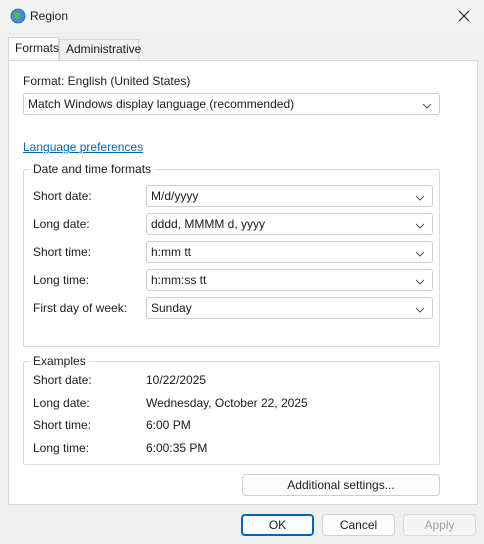 The width and height of the screenshot is (484, 544). Describe the element at coordinates (62, 196) in the screenshot. I see `short-date-label: Short date:` at that location.